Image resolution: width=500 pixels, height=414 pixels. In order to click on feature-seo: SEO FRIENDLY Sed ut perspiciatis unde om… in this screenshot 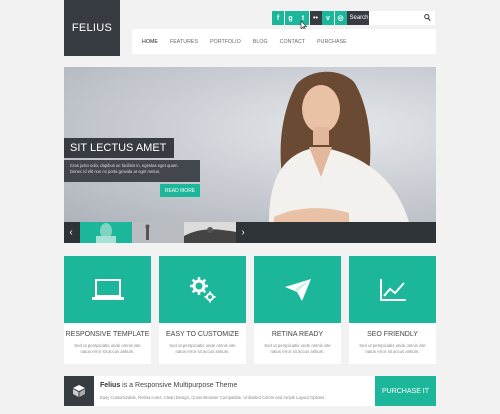, I will do `click(392, 310)`.